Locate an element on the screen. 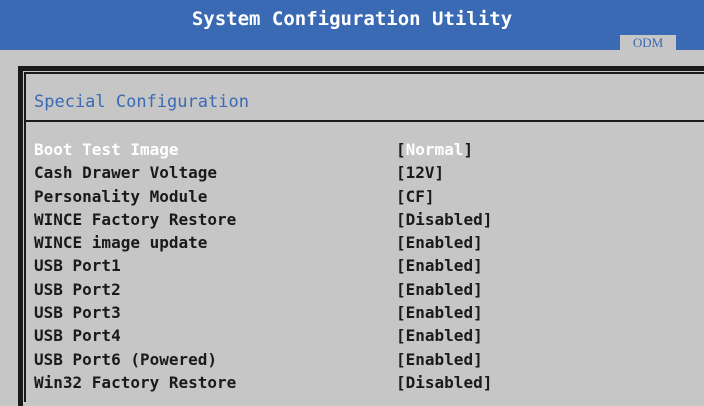  setting-label: WINCE Factory Restore is located at coordinates (135, 219).